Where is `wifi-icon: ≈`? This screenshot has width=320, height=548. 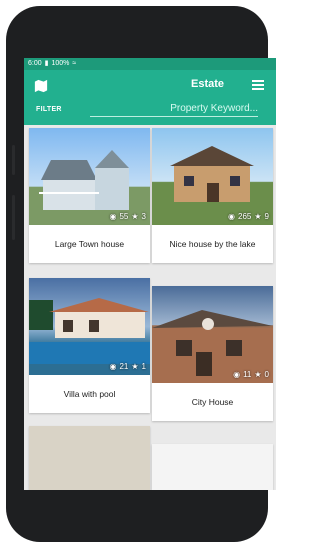
wifi-icon: ≈ is located at coordinates (74, 63).